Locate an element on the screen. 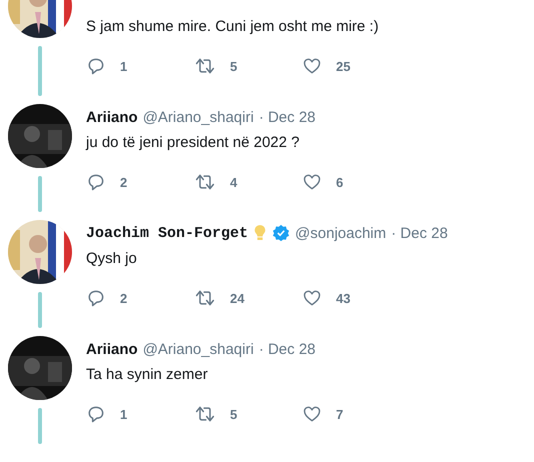 The height and width of the screenshot is (462, 534). like-button: 43 is located at coordinates (356, 298).